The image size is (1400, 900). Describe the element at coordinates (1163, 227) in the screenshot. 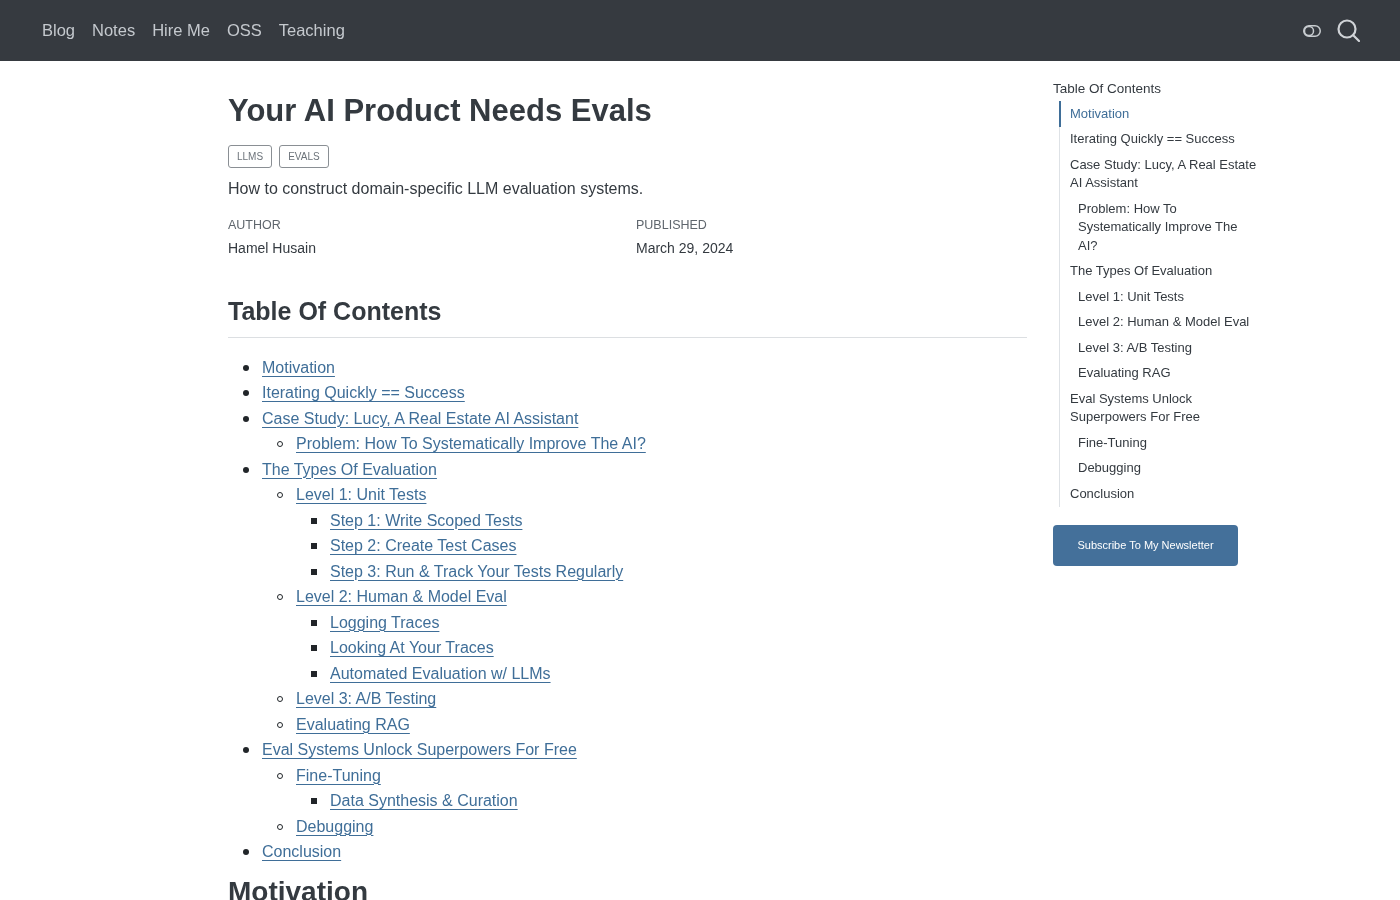

I see `sidebar-toc-link: Problem: How To Systematically Improve The AI?` at that location.